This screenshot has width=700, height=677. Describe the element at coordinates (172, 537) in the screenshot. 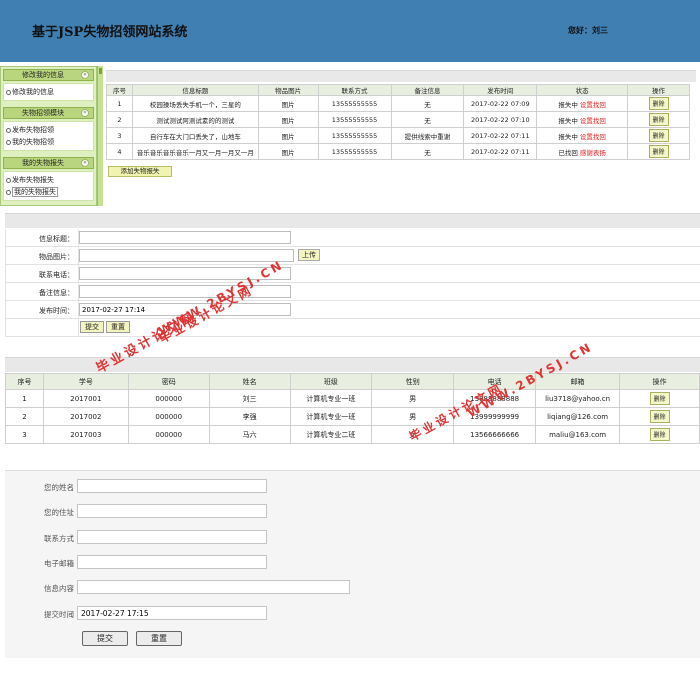

I see `contact-input` at that location.